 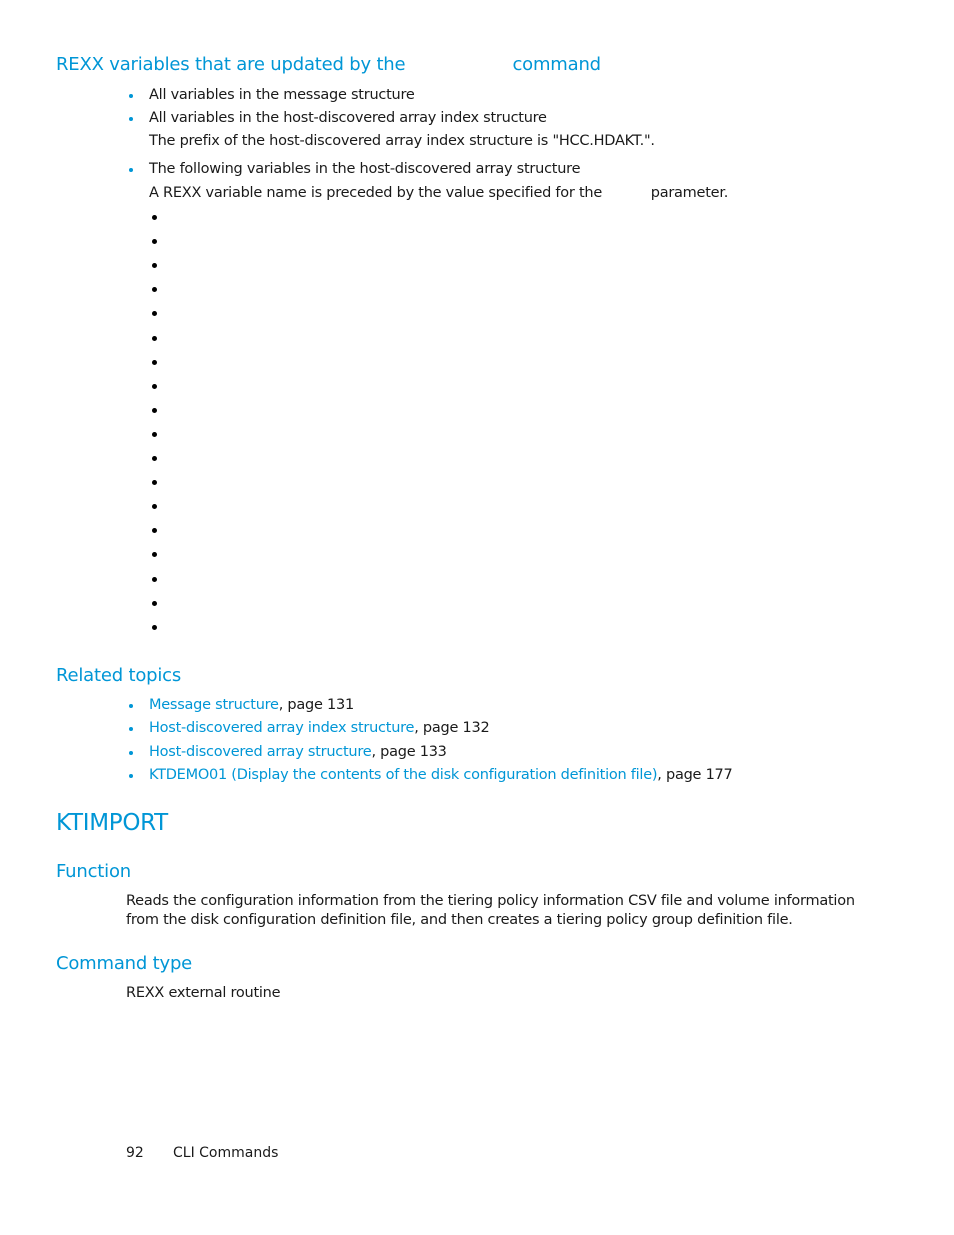 I want to click on related-topic-link-message-structure: Message structure, so click(x=214, y=705).